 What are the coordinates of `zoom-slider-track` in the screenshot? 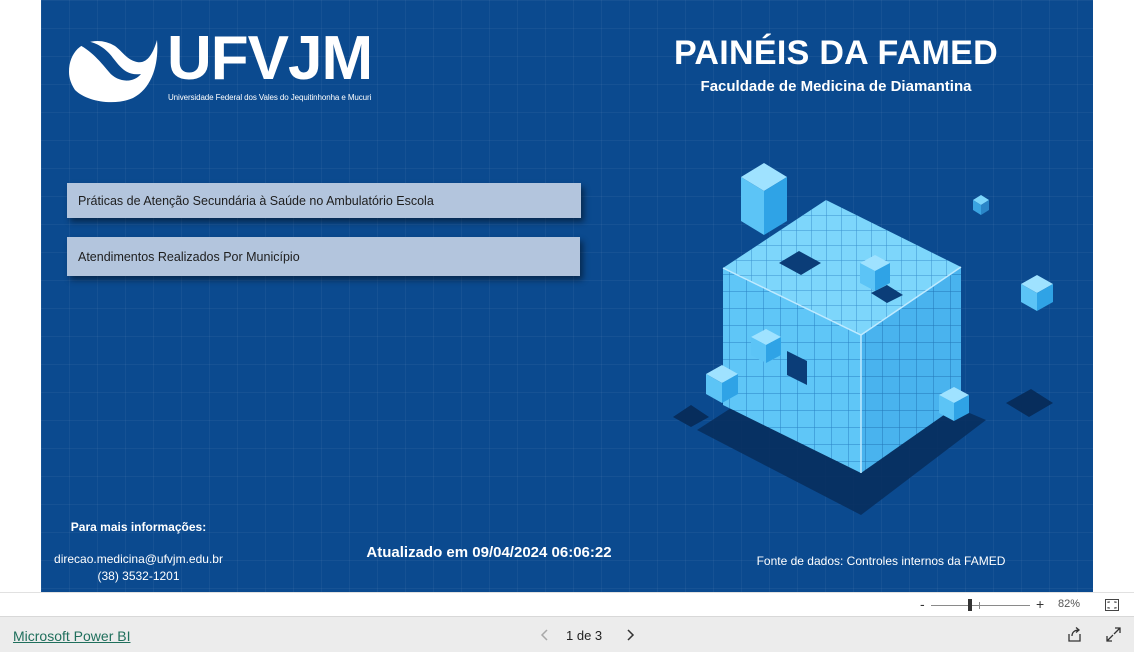 It's located at (980, 605).